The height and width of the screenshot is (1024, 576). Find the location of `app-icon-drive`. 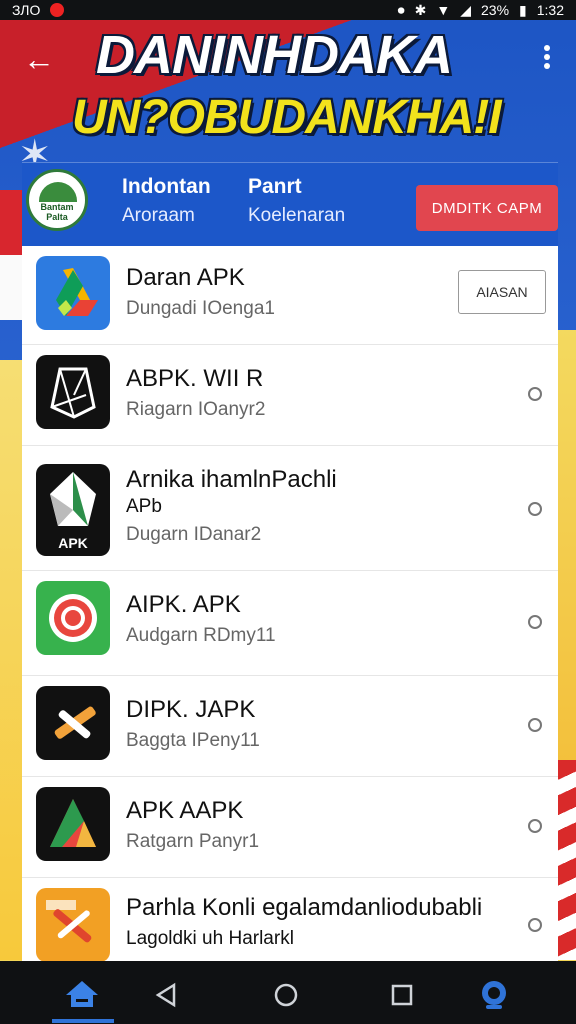

app-icon-drive is located at coordinates (73, 293).